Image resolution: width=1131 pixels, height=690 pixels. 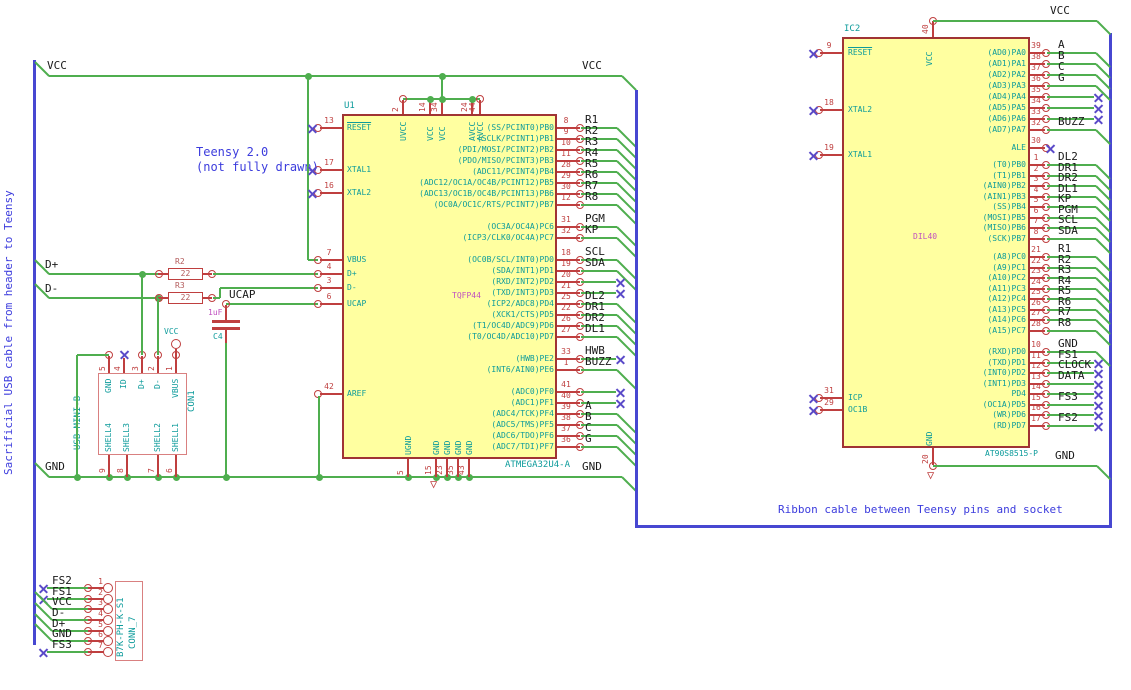 I want to click on pin-name: (OC0A/OC1C/RTS/PCINT7)PB7, so click(x=493, y=204).